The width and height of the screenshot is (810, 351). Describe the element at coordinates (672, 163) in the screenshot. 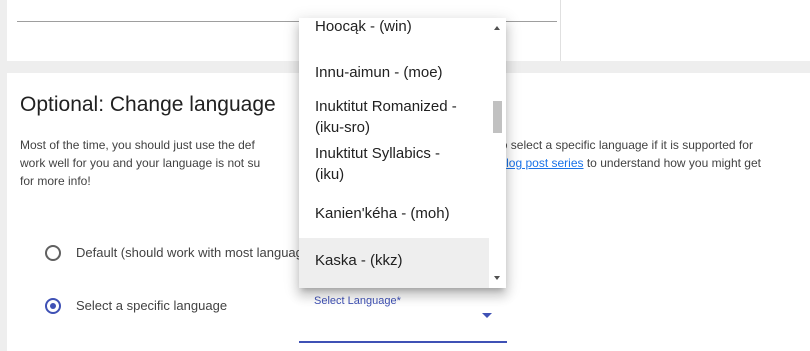

I see `description-text: to understand how you might get` at that location.